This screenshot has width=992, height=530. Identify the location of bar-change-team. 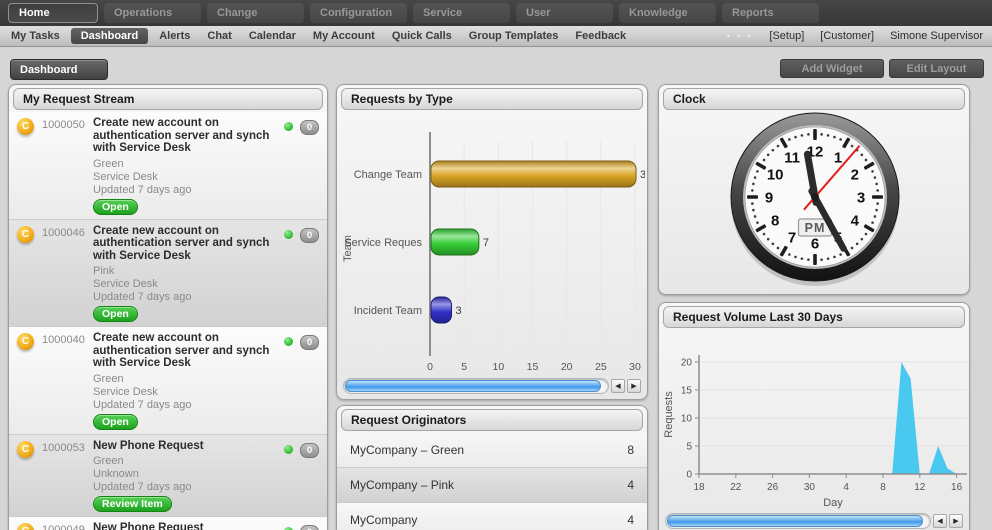
(533, 174).